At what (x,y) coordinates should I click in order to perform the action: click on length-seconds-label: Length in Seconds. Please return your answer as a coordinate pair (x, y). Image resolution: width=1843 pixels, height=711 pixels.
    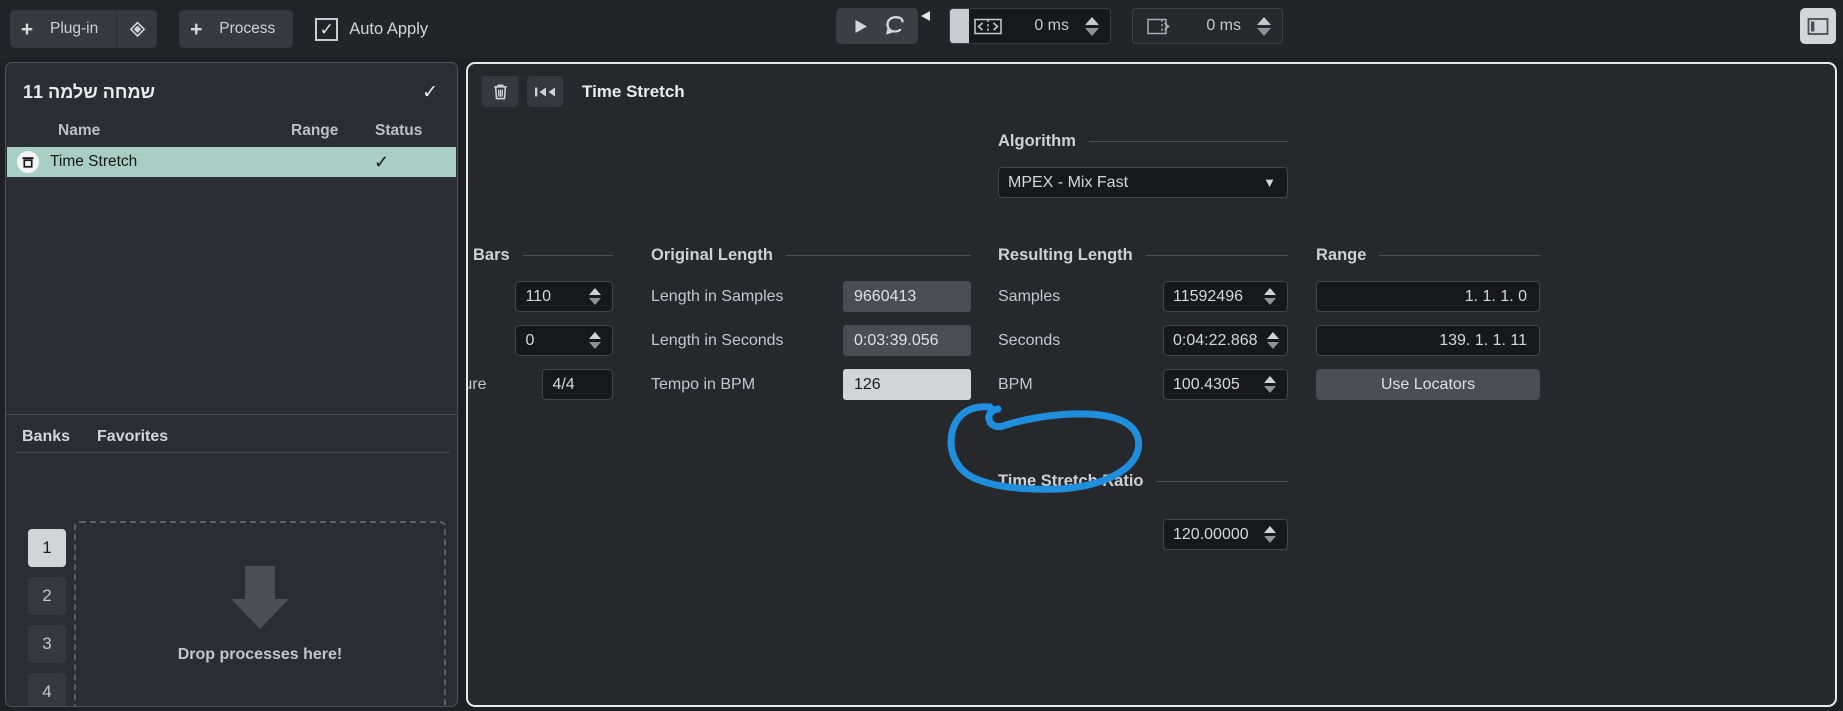
    Looking at the image, I should click on (717, 340).